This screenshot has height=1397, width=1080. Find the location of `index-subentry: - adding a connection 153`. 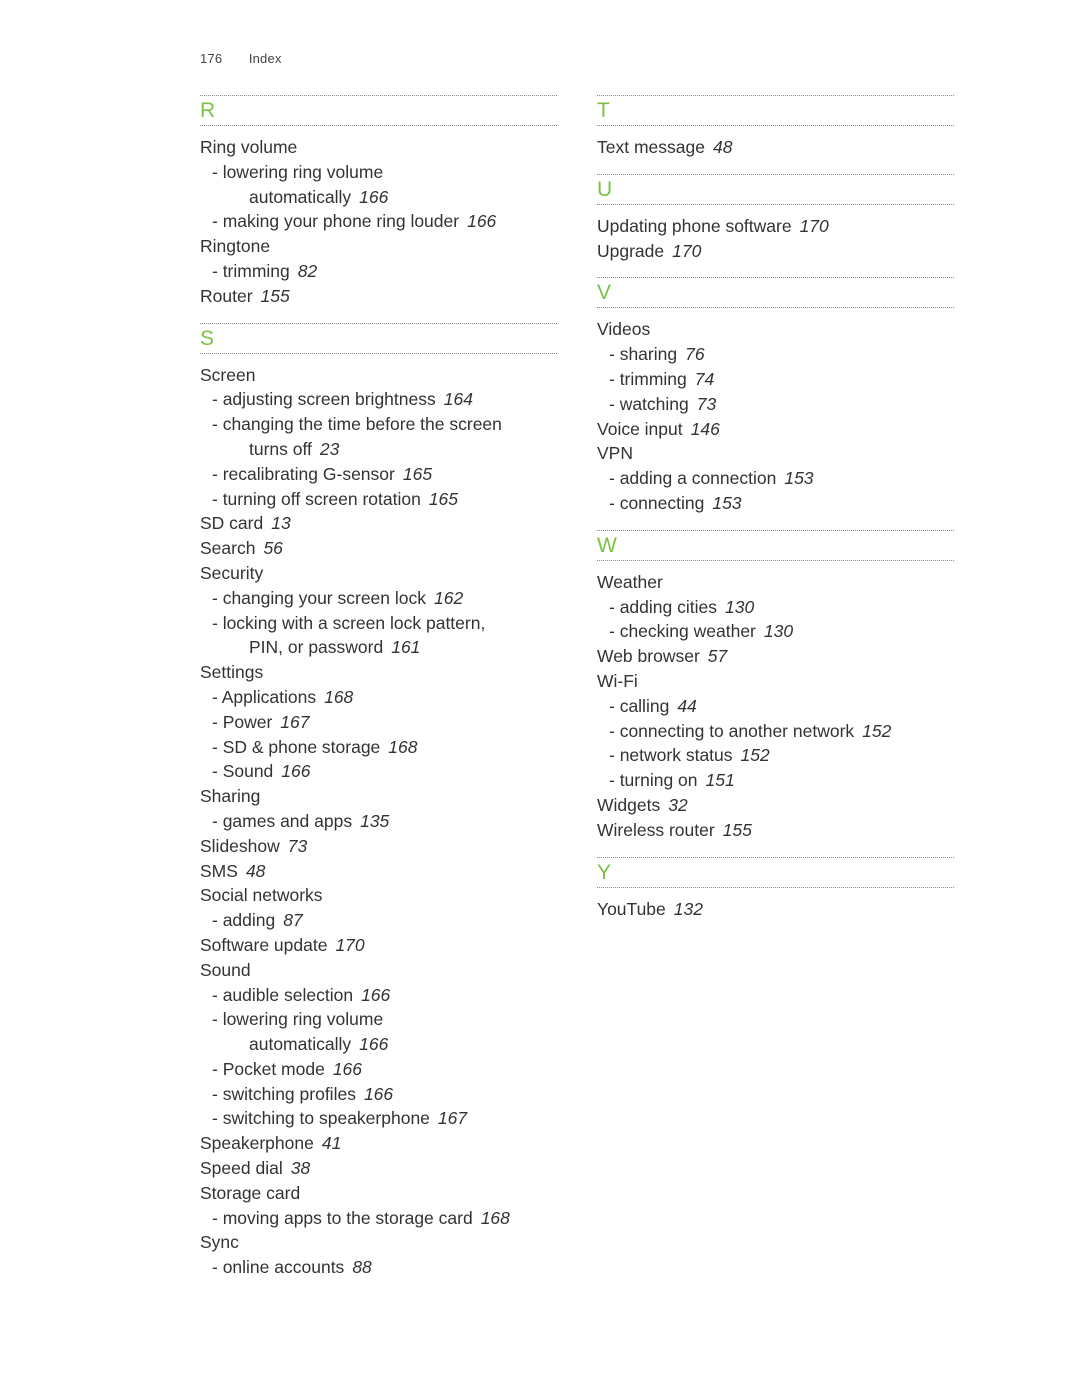

index-subentry: - adding a connection 153 is located at coordinates (775, 478).